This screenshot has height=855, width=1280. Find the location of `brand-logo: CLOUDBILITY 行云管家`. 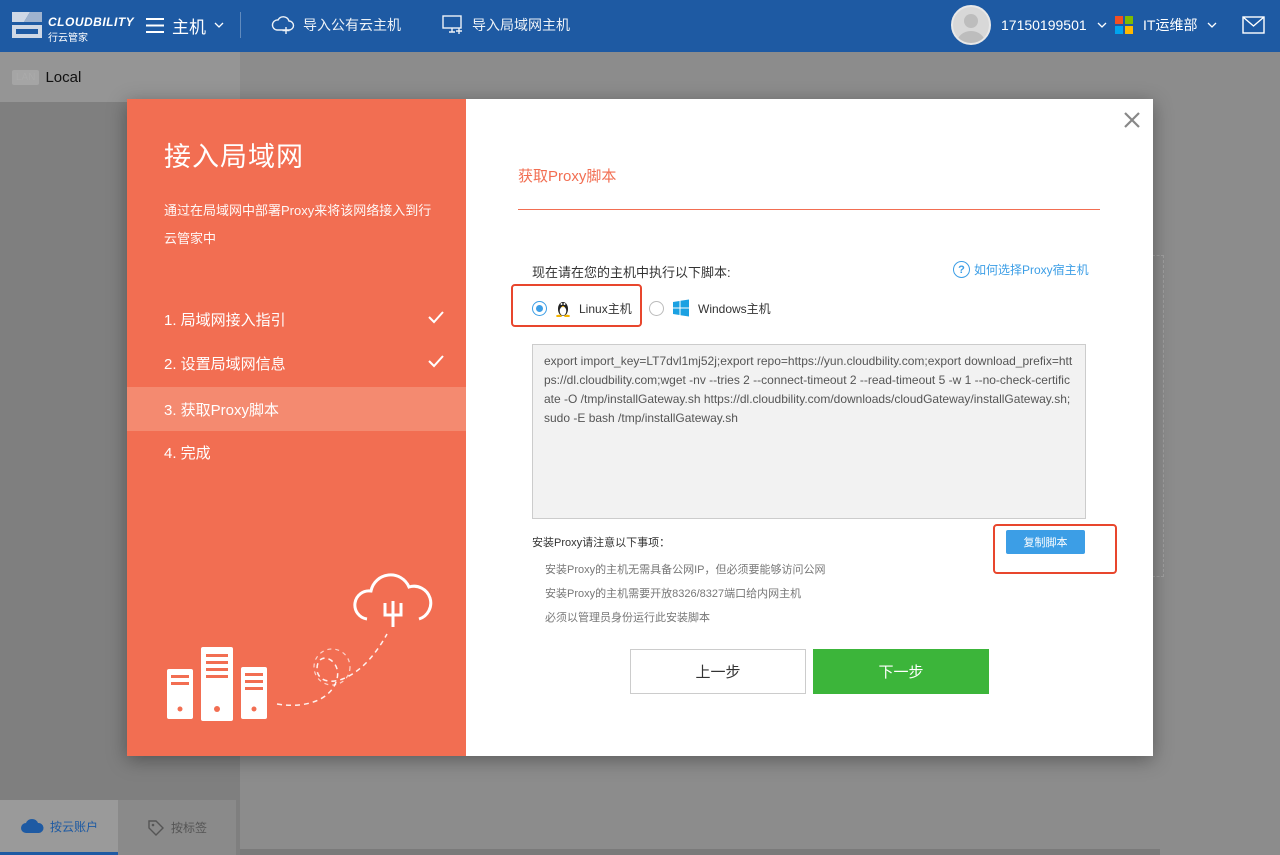

brand-logo: CLOUDBILITY 行云管家 is located at coordinates (72, 26).